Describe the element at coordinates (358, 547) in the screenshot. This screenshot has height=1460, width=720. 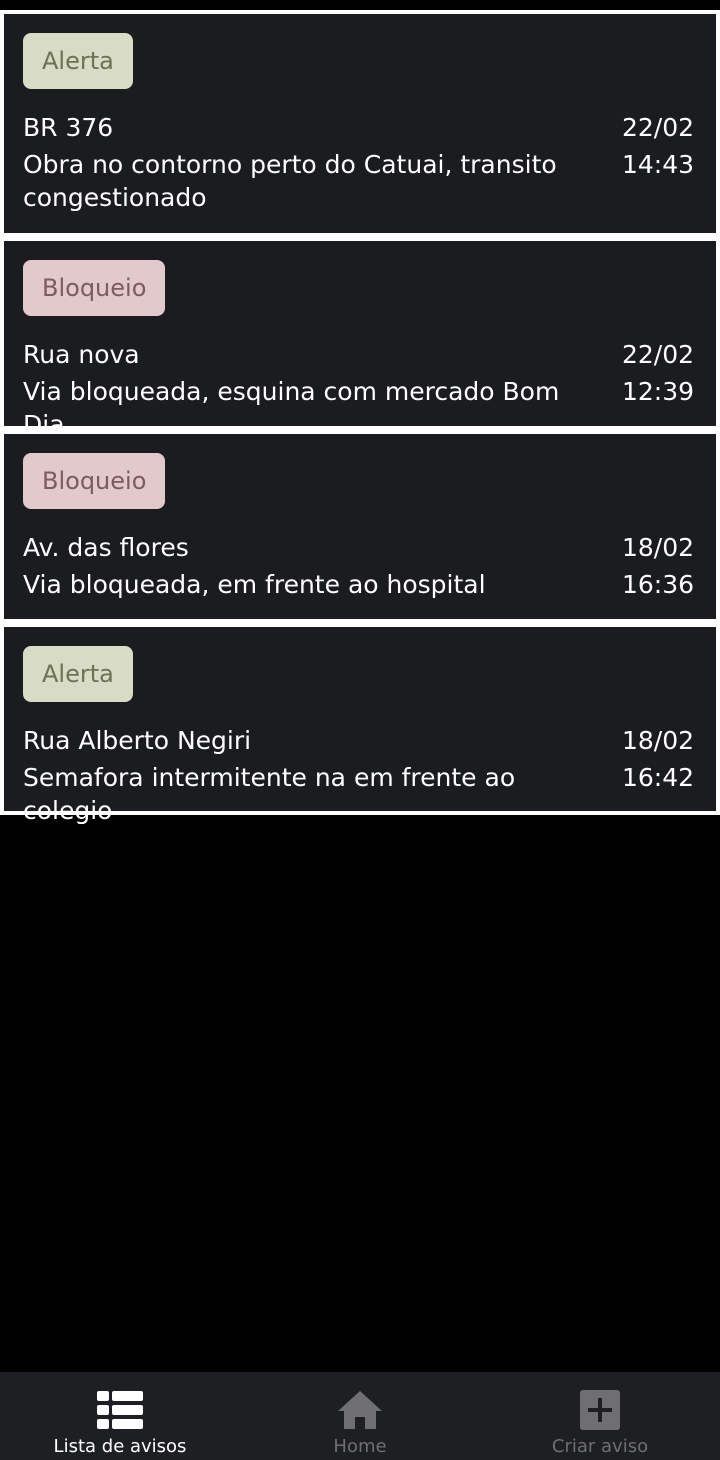
I see `notice-title-row: Av. das flores 18/02` at that location.